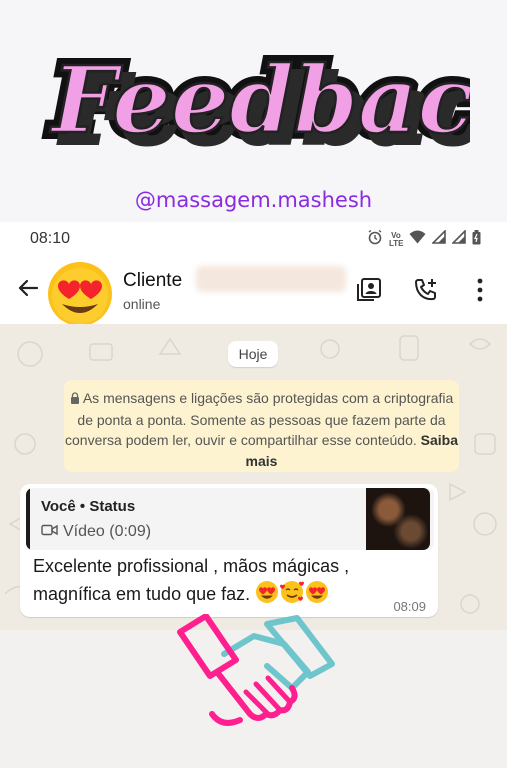 The width and height of the screenshot is (507, 768). Describe the element at coordinates (107, 531) in the screenshot. I see `quote-media-label: Vídeo (0:09)` at that location.